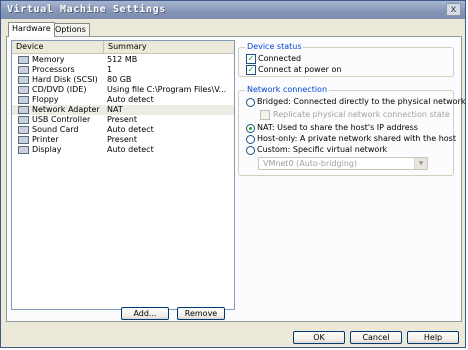 The width and height of the screenshot is (468, 350). Describe the element at coordinates (376, 337) in the screenshot. I see `cancel-button: Cancel` at that location.